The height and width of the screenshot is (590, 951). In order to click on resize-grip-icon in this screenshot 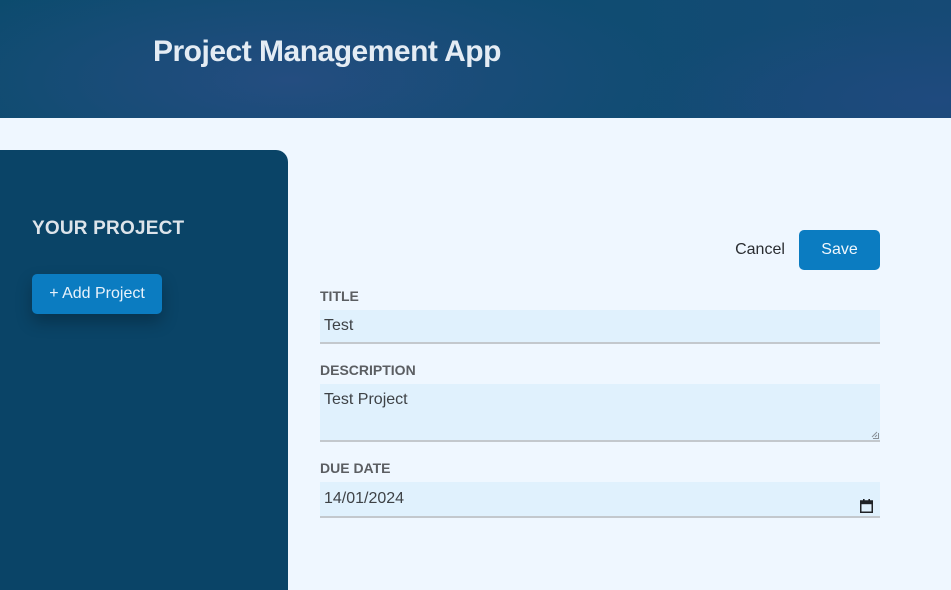, I will do `click(875, 435)`.